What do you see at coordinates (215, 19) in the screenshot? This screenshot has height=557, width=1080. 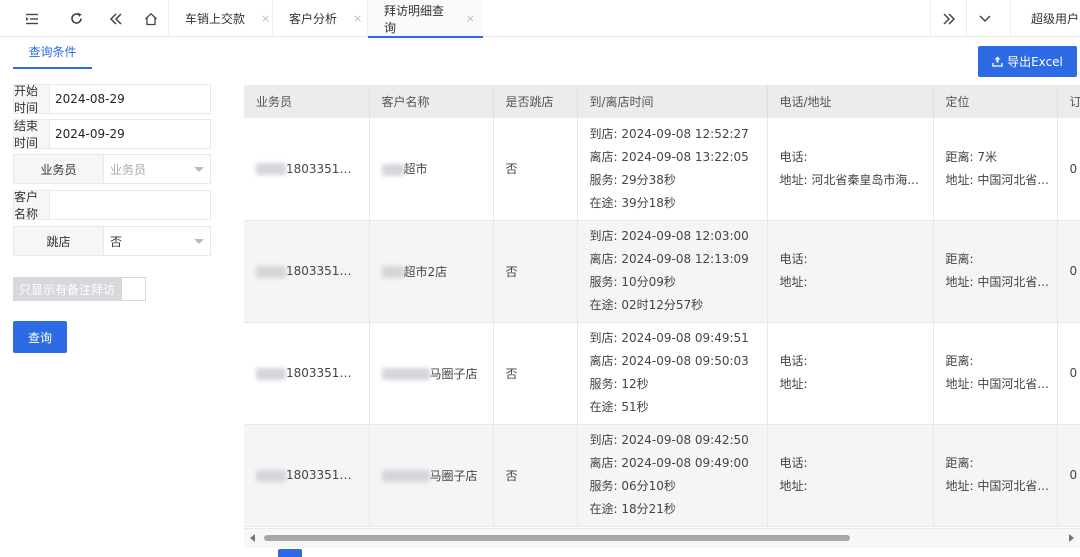 I see `tab-label: 车销上交款` at bounding box center [215, 19].